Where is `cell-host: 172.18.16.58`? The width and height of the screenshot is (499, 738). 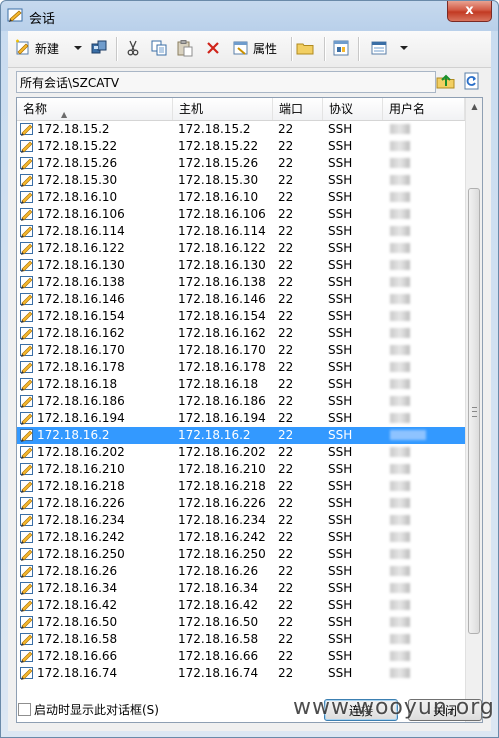 cell-host: 172.18.16.58 is located at coordinates (218, 639).